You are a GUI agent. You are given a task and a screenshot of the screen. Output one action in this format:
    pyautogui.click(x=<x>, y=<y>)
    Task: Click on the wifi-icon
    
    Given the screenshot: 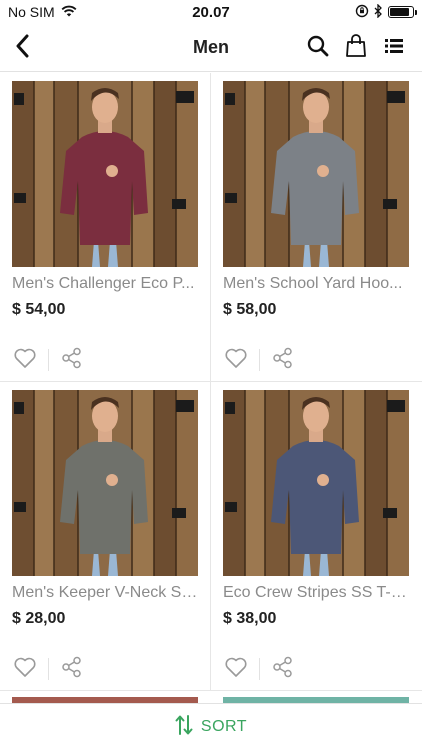 What is the action you would take?
    pyautogui.click(x=69, y=12)
    